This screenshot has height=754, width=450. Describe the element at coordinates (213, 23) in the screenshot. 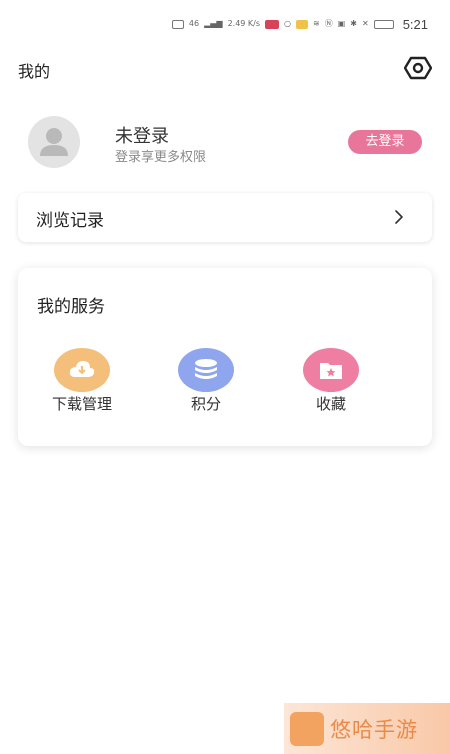

I see `signal-icon: ▂▄▆` at that location.